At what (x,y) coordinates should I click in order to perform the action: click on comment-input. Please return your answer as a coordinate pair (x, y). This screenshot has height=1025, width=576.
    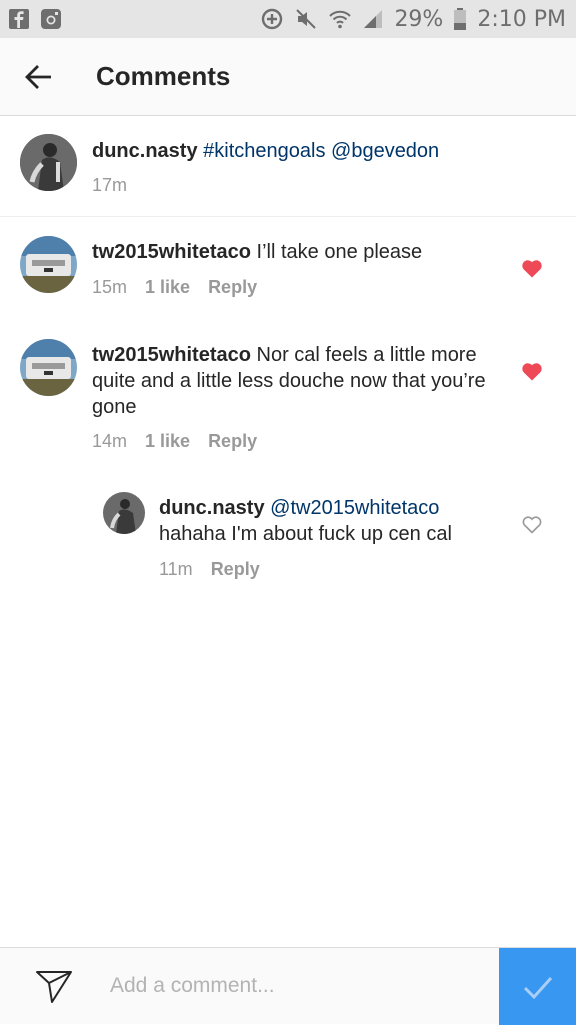
    Looking at the image, I should click on (300, 986).